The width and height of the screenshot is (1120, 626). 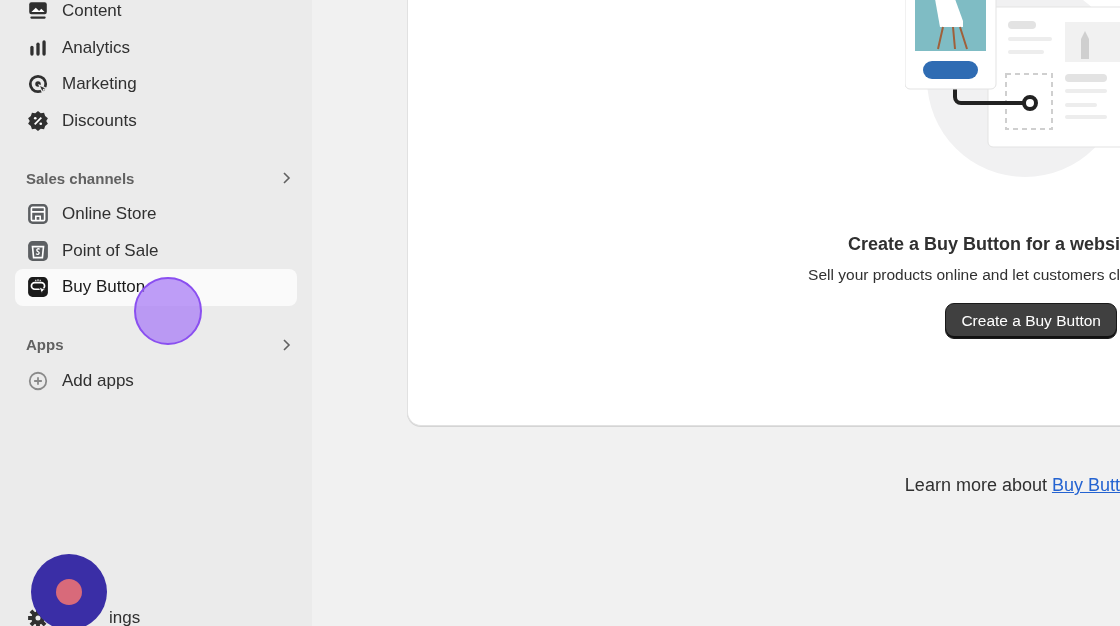 What do you see at coordinates (156, 84) in the screenshot?
I see `sidebar-item: Marketing` at bounding box center [156, 84].